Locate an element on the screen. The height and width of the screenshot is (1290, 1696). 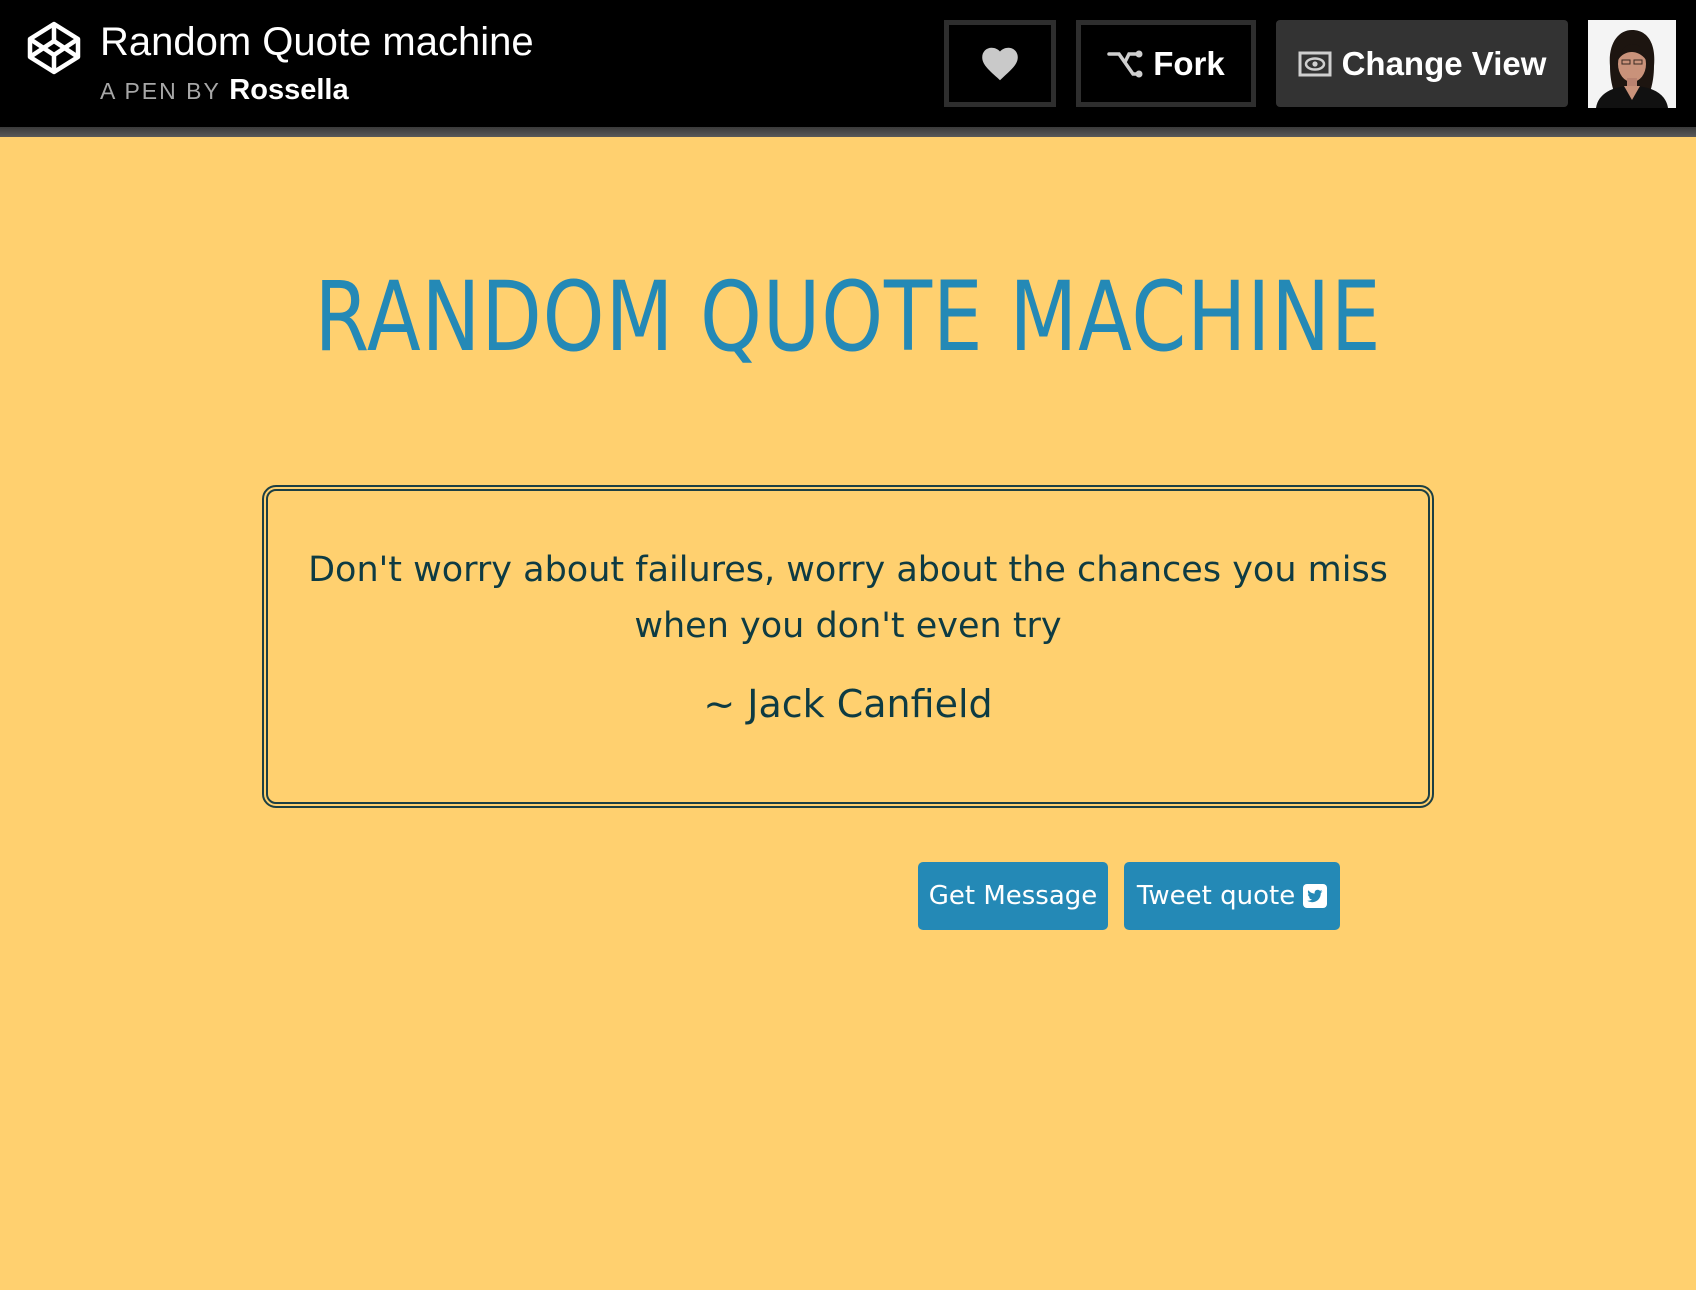
tweet-quote-label: Tweet quote is located at coordinates (1216, 896).